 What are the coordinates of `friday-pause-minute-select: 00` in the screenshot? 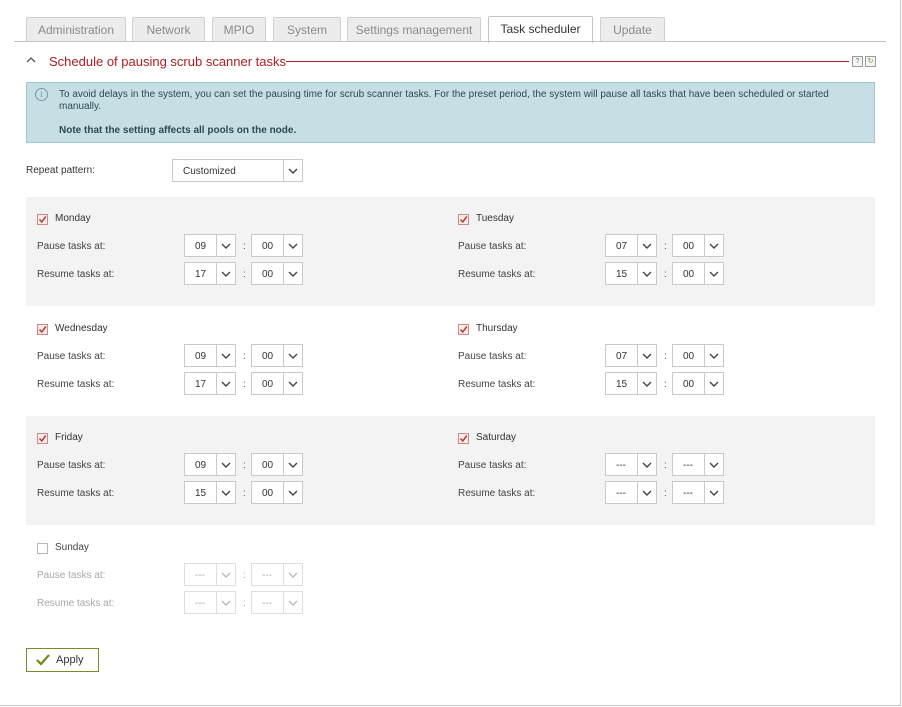 It's located at (277, 464).